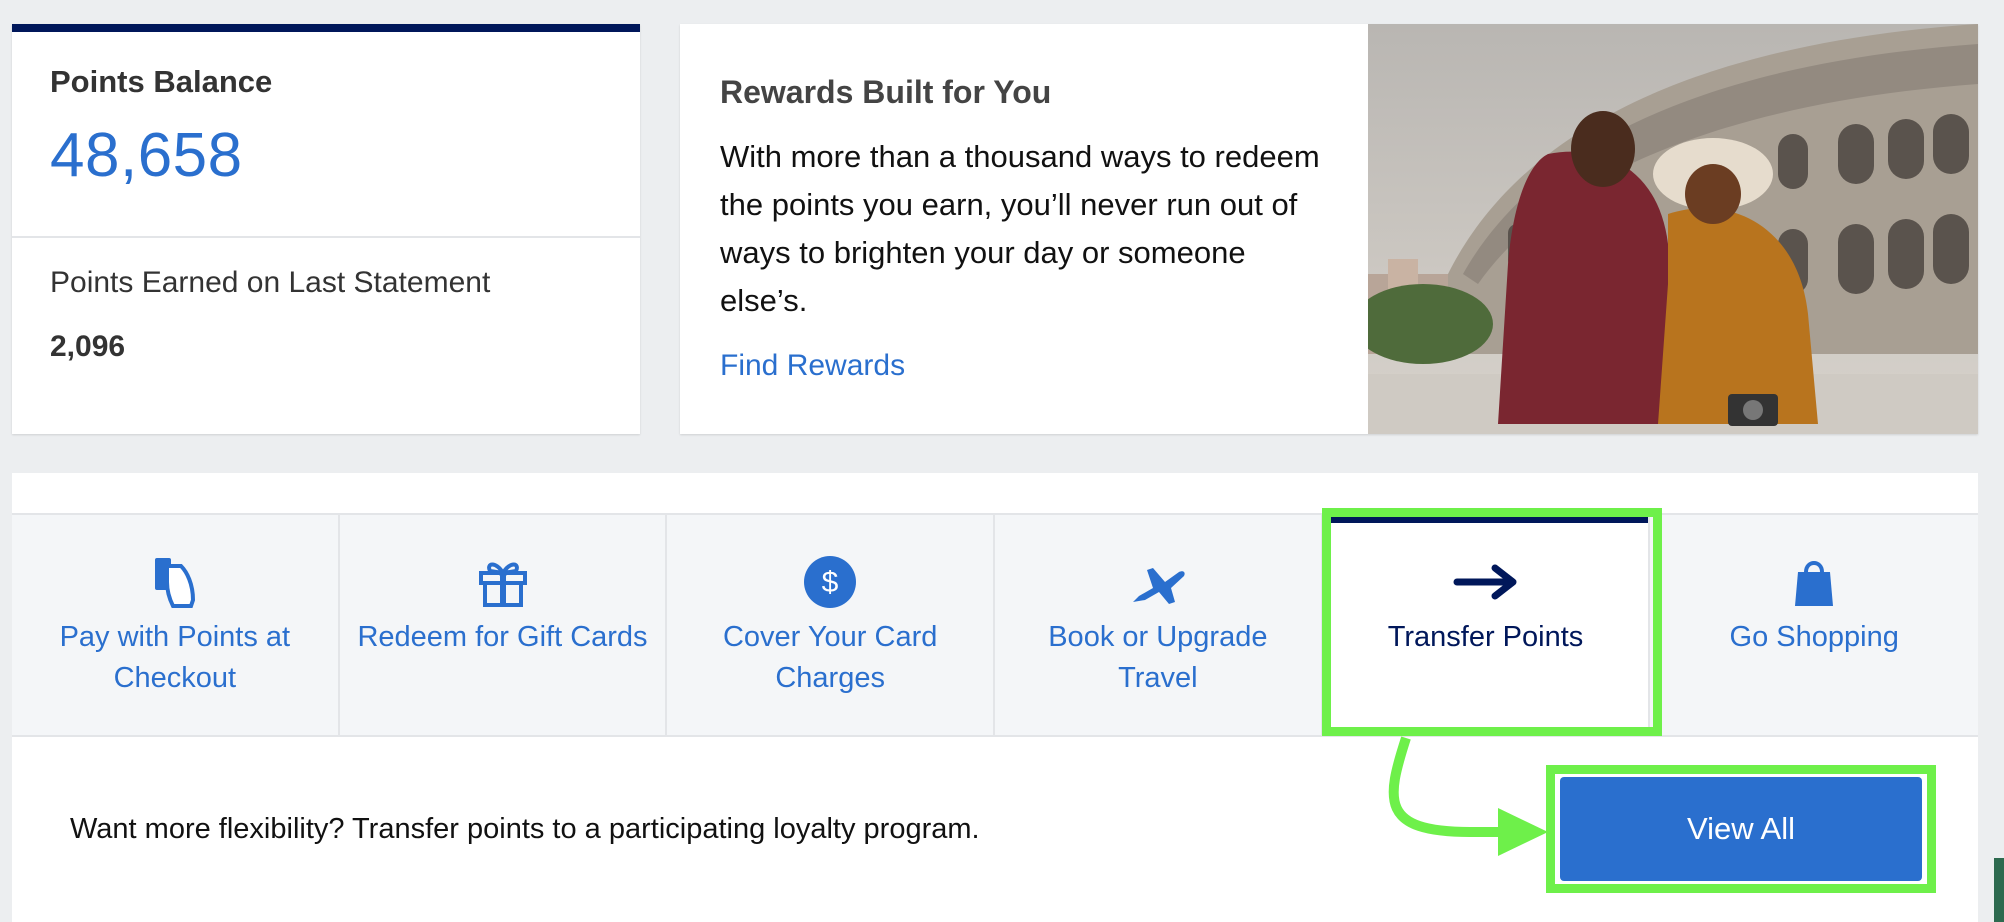 The width and height of the screenshot is (2004, 922). I want to click on tab-label: Transfer Points, so click(1485, 637).